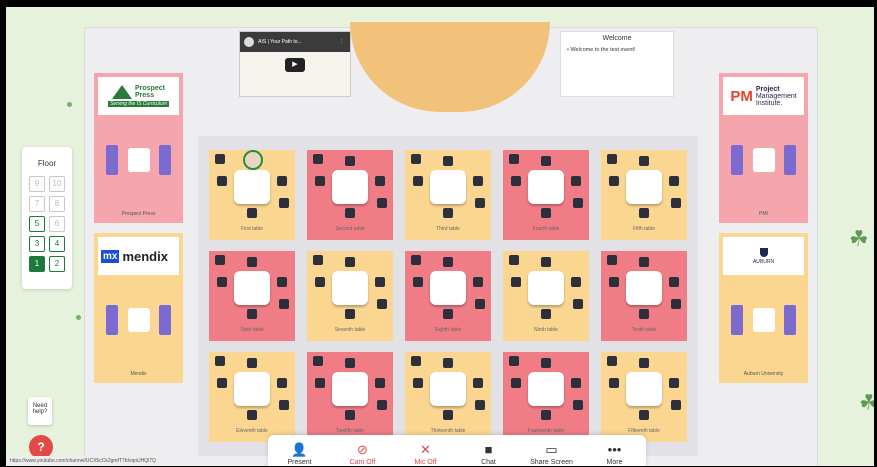  I want to click on table-tile: Second table, so click(350, 195).